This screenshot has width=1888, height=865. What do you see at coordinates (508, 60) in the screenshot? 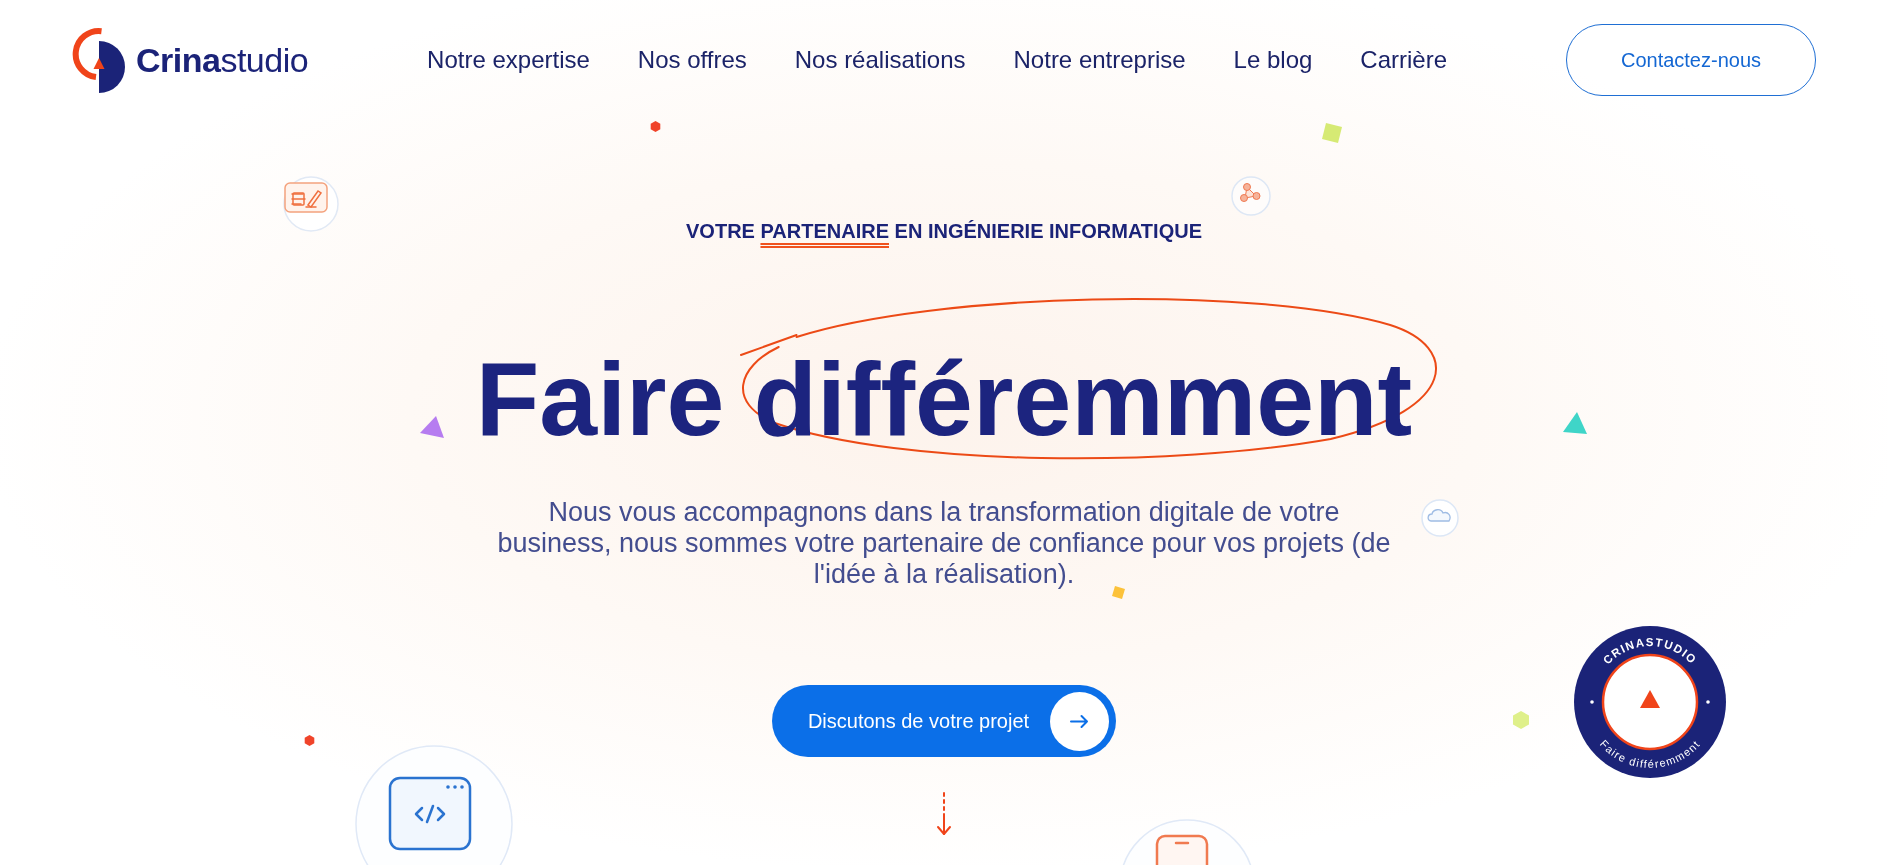
I see `nav-link: Notre expertise` at bounding box center [508, 60].